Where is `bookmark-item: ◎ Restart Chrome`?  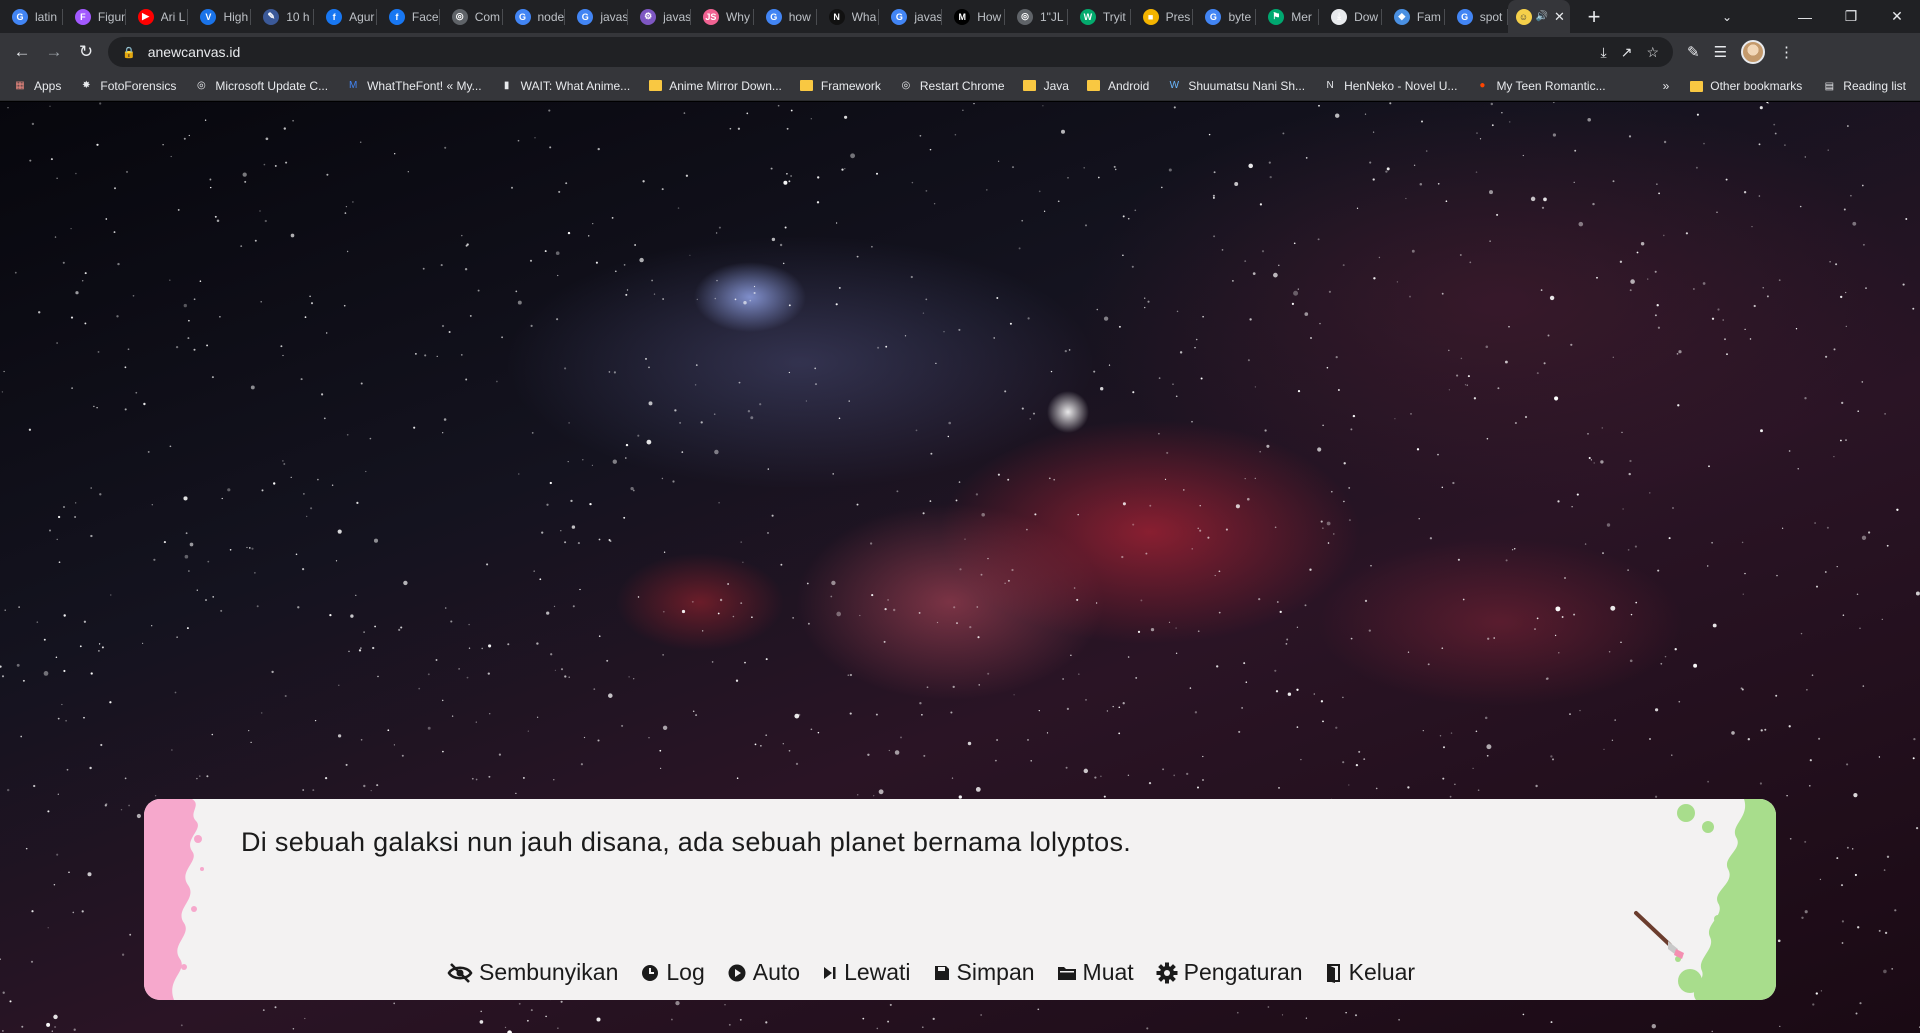
bookmark-item: ◎ Restart Chrome is located at coordinates (952, 86).